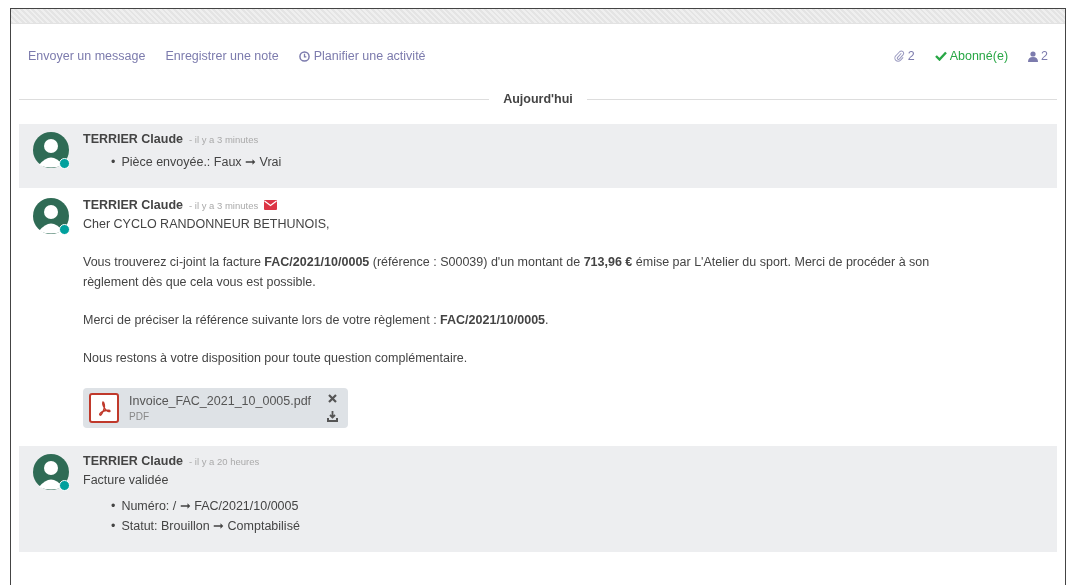 Image resolution: width=1070 pixels, height=586 pixels. Describe the element at coordinates (126, 480) in the screenshot. I see `message-text: Facture validée` at that location.